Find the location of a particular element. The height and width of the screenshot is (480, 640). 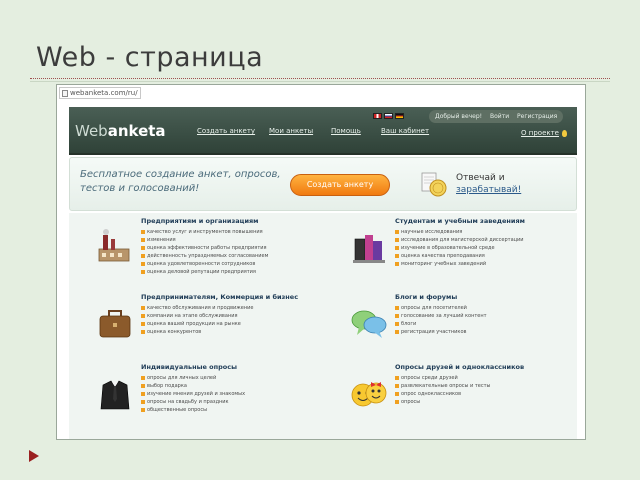

address-text: webanketa.com/ru/ is located at coordinates (104, 93).